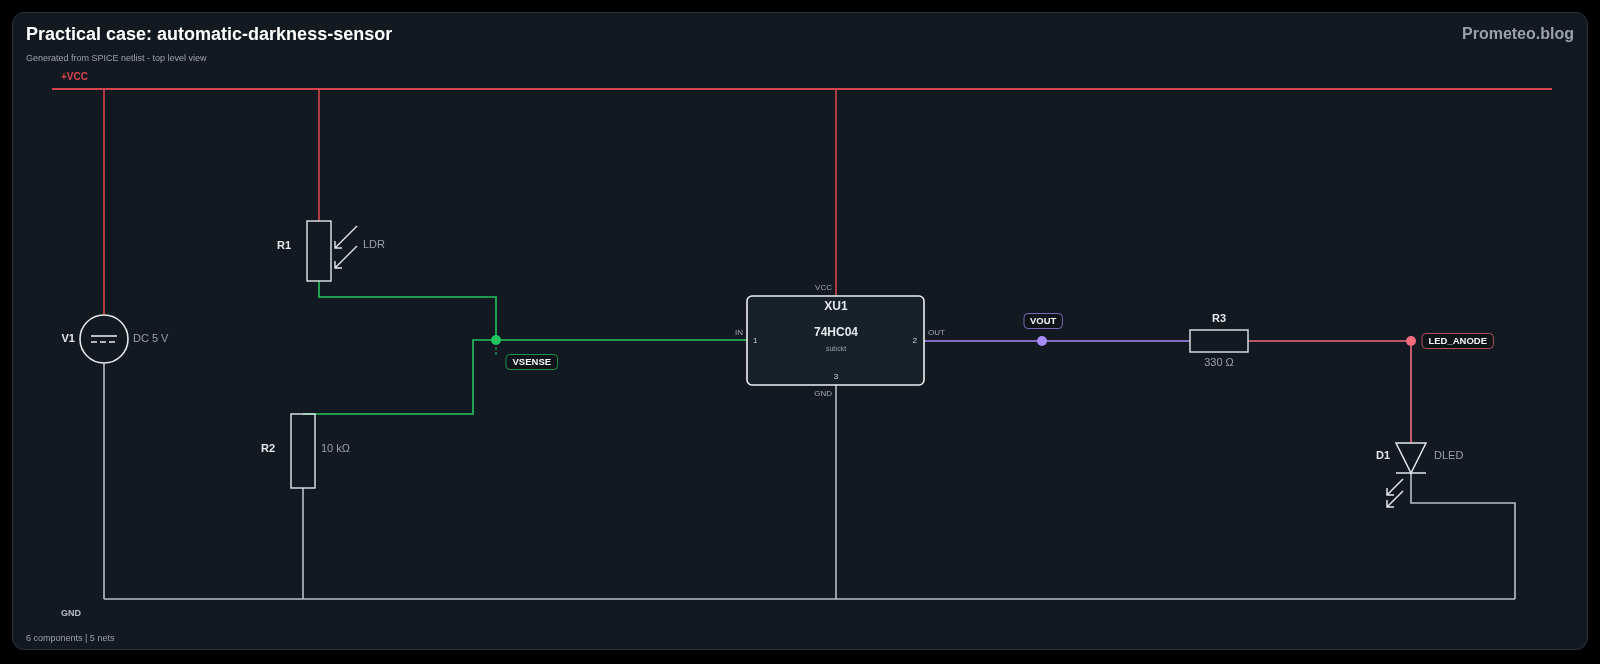  Describe the element at coordinates (1043, 321) in the screenshot. I see `net-label: VOUT` at that location.